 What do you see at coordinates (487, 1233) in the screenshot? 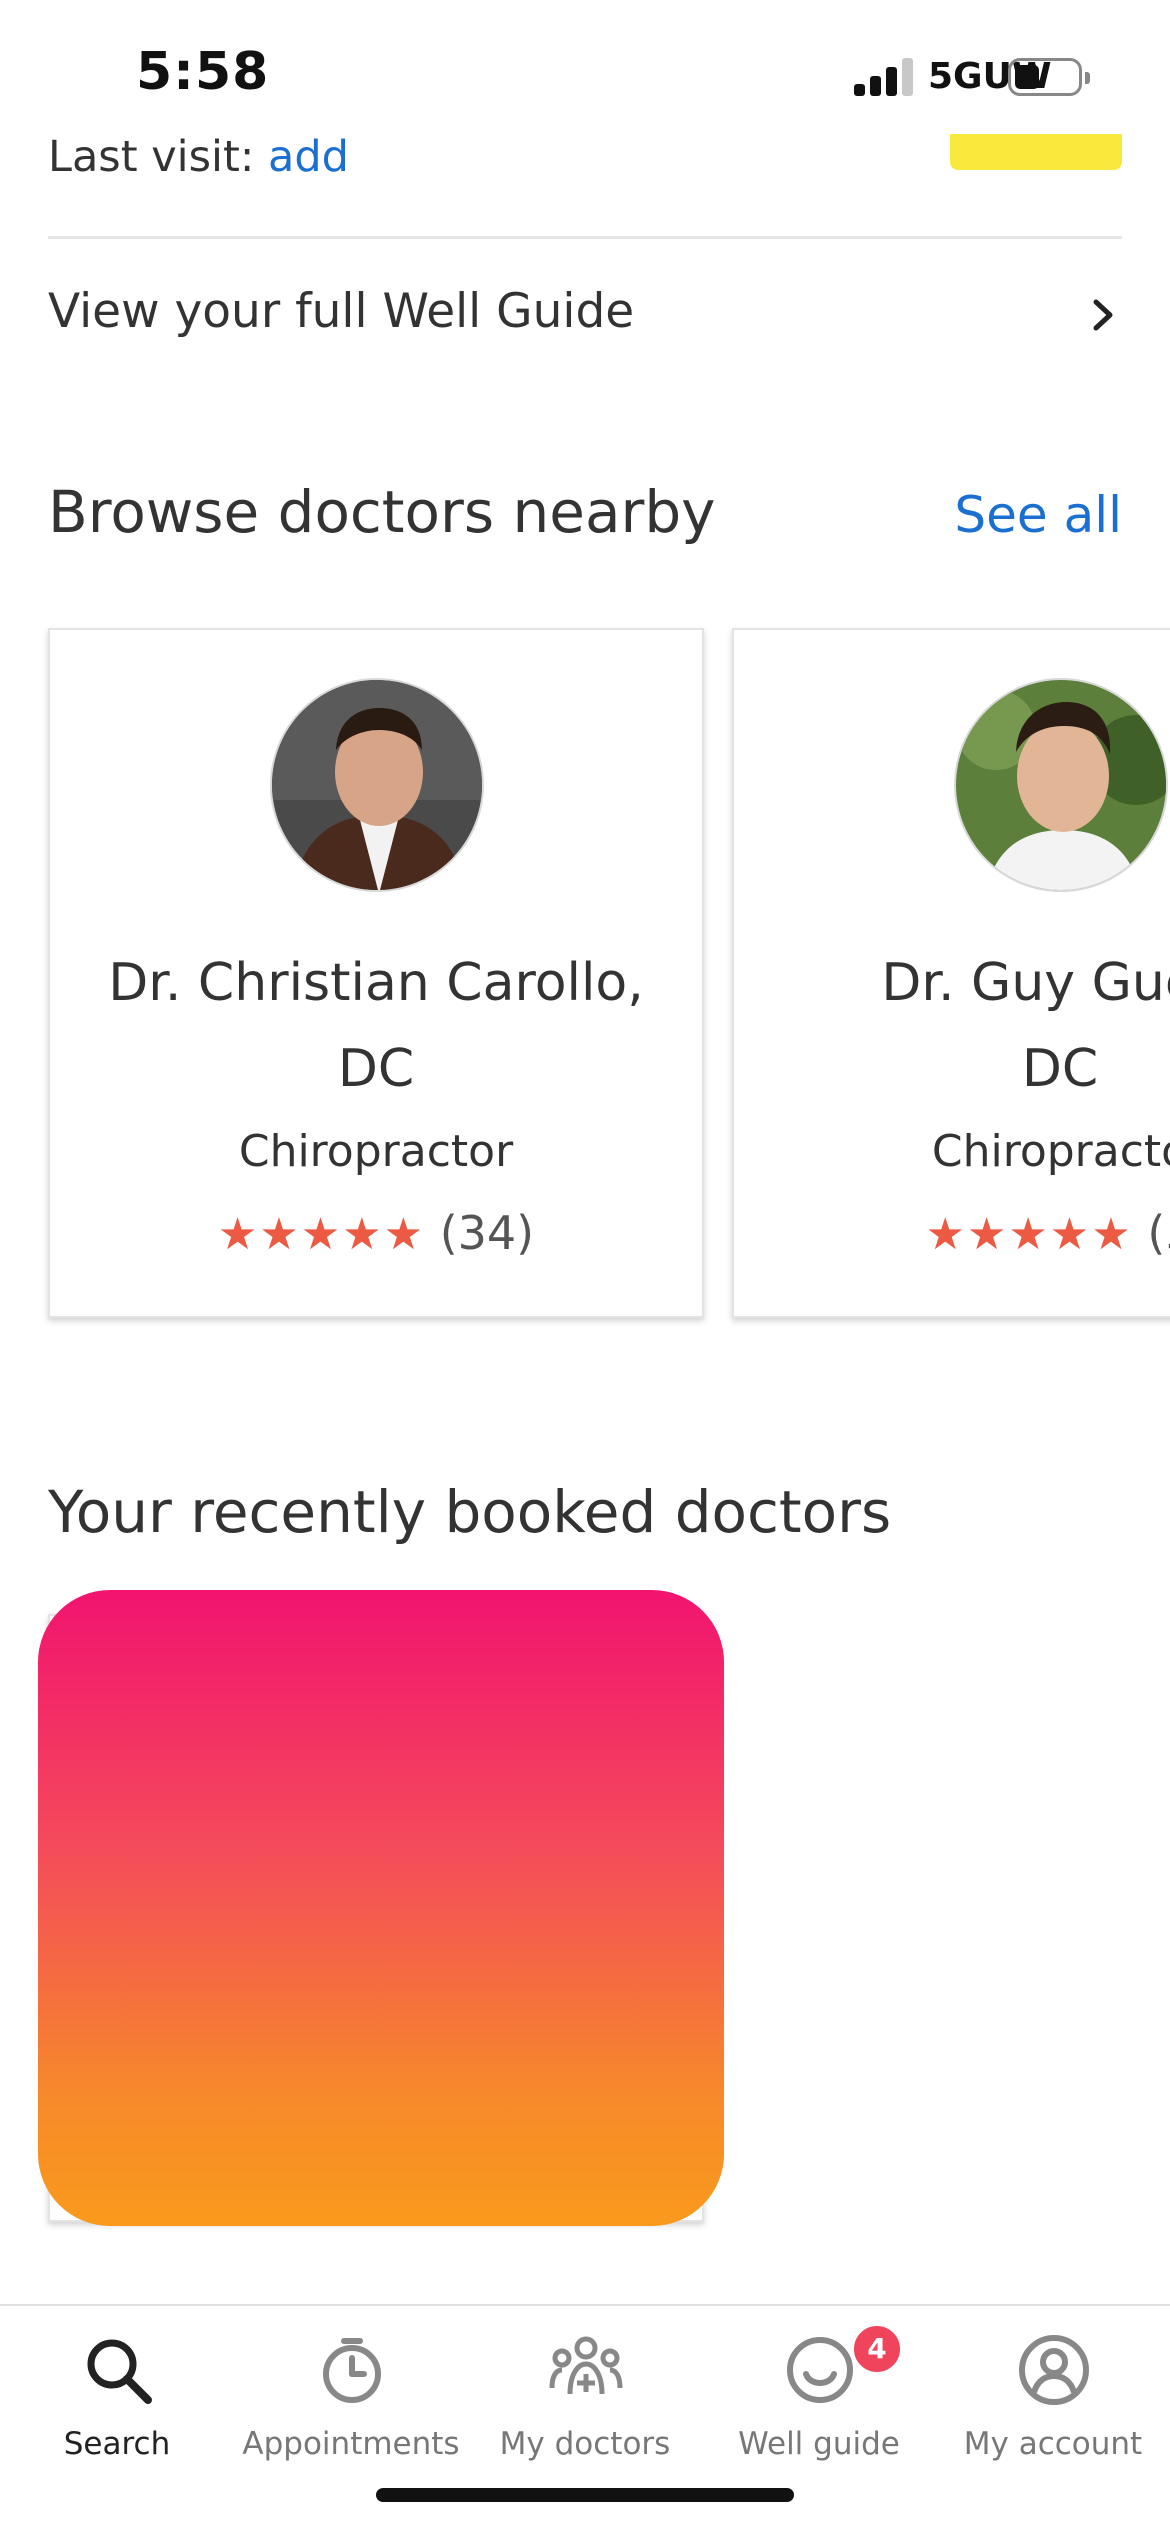
I see `review-count: (34)` at bounding box center [487, 1233].